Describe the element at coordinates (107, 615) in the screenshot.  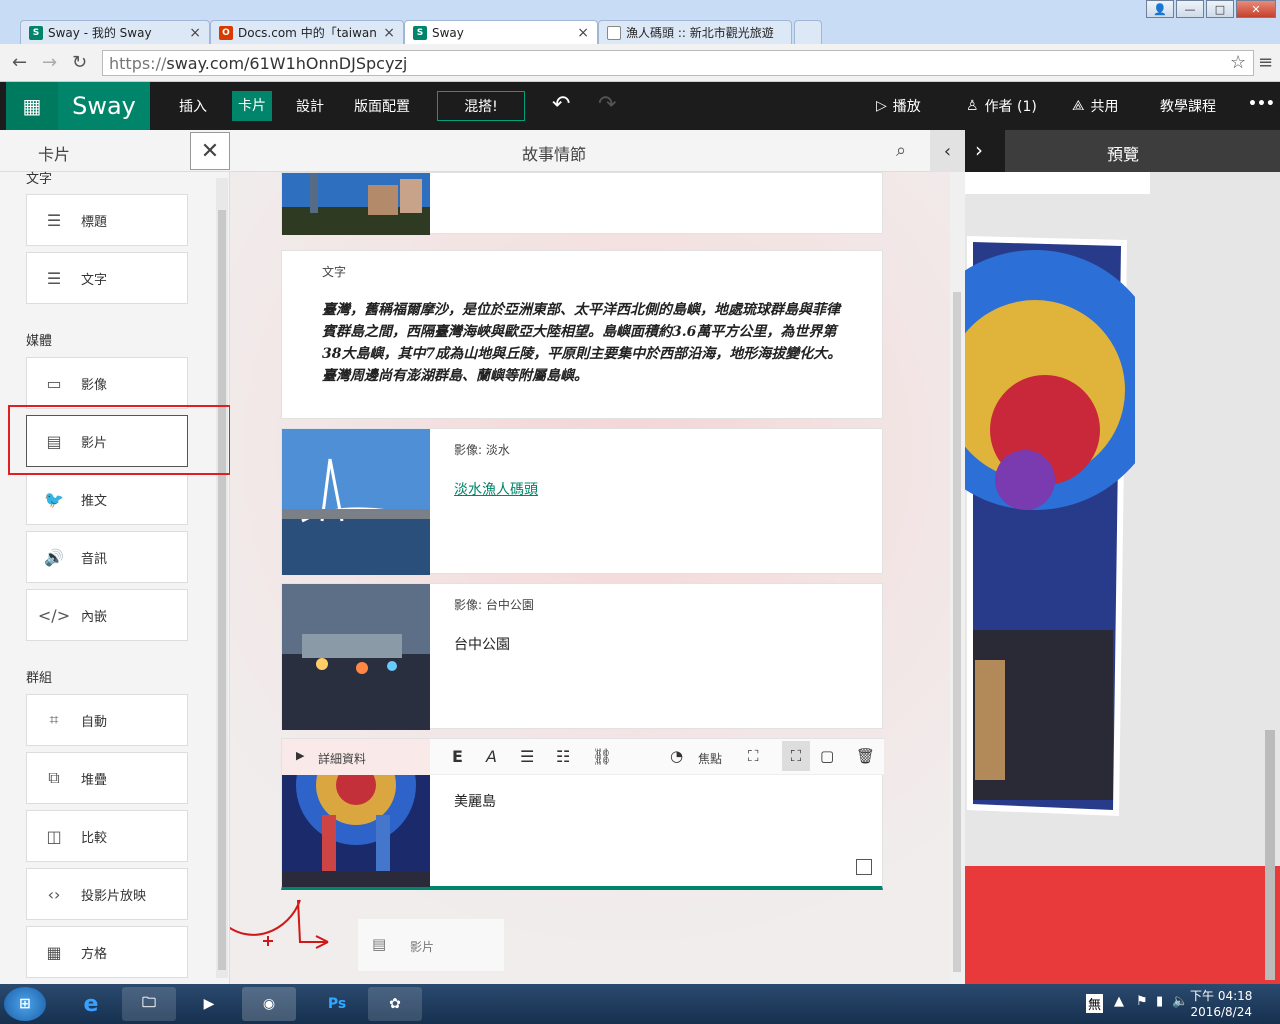
I see `card-embed-button: </> 內嵌` at that location.